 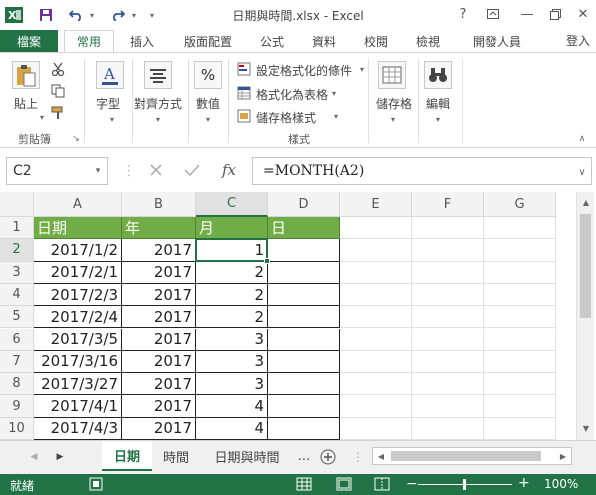 What do you see at coordinates (448, 228) in the screenshot?
I see `cell-F1` at bounding box center [448, 228].